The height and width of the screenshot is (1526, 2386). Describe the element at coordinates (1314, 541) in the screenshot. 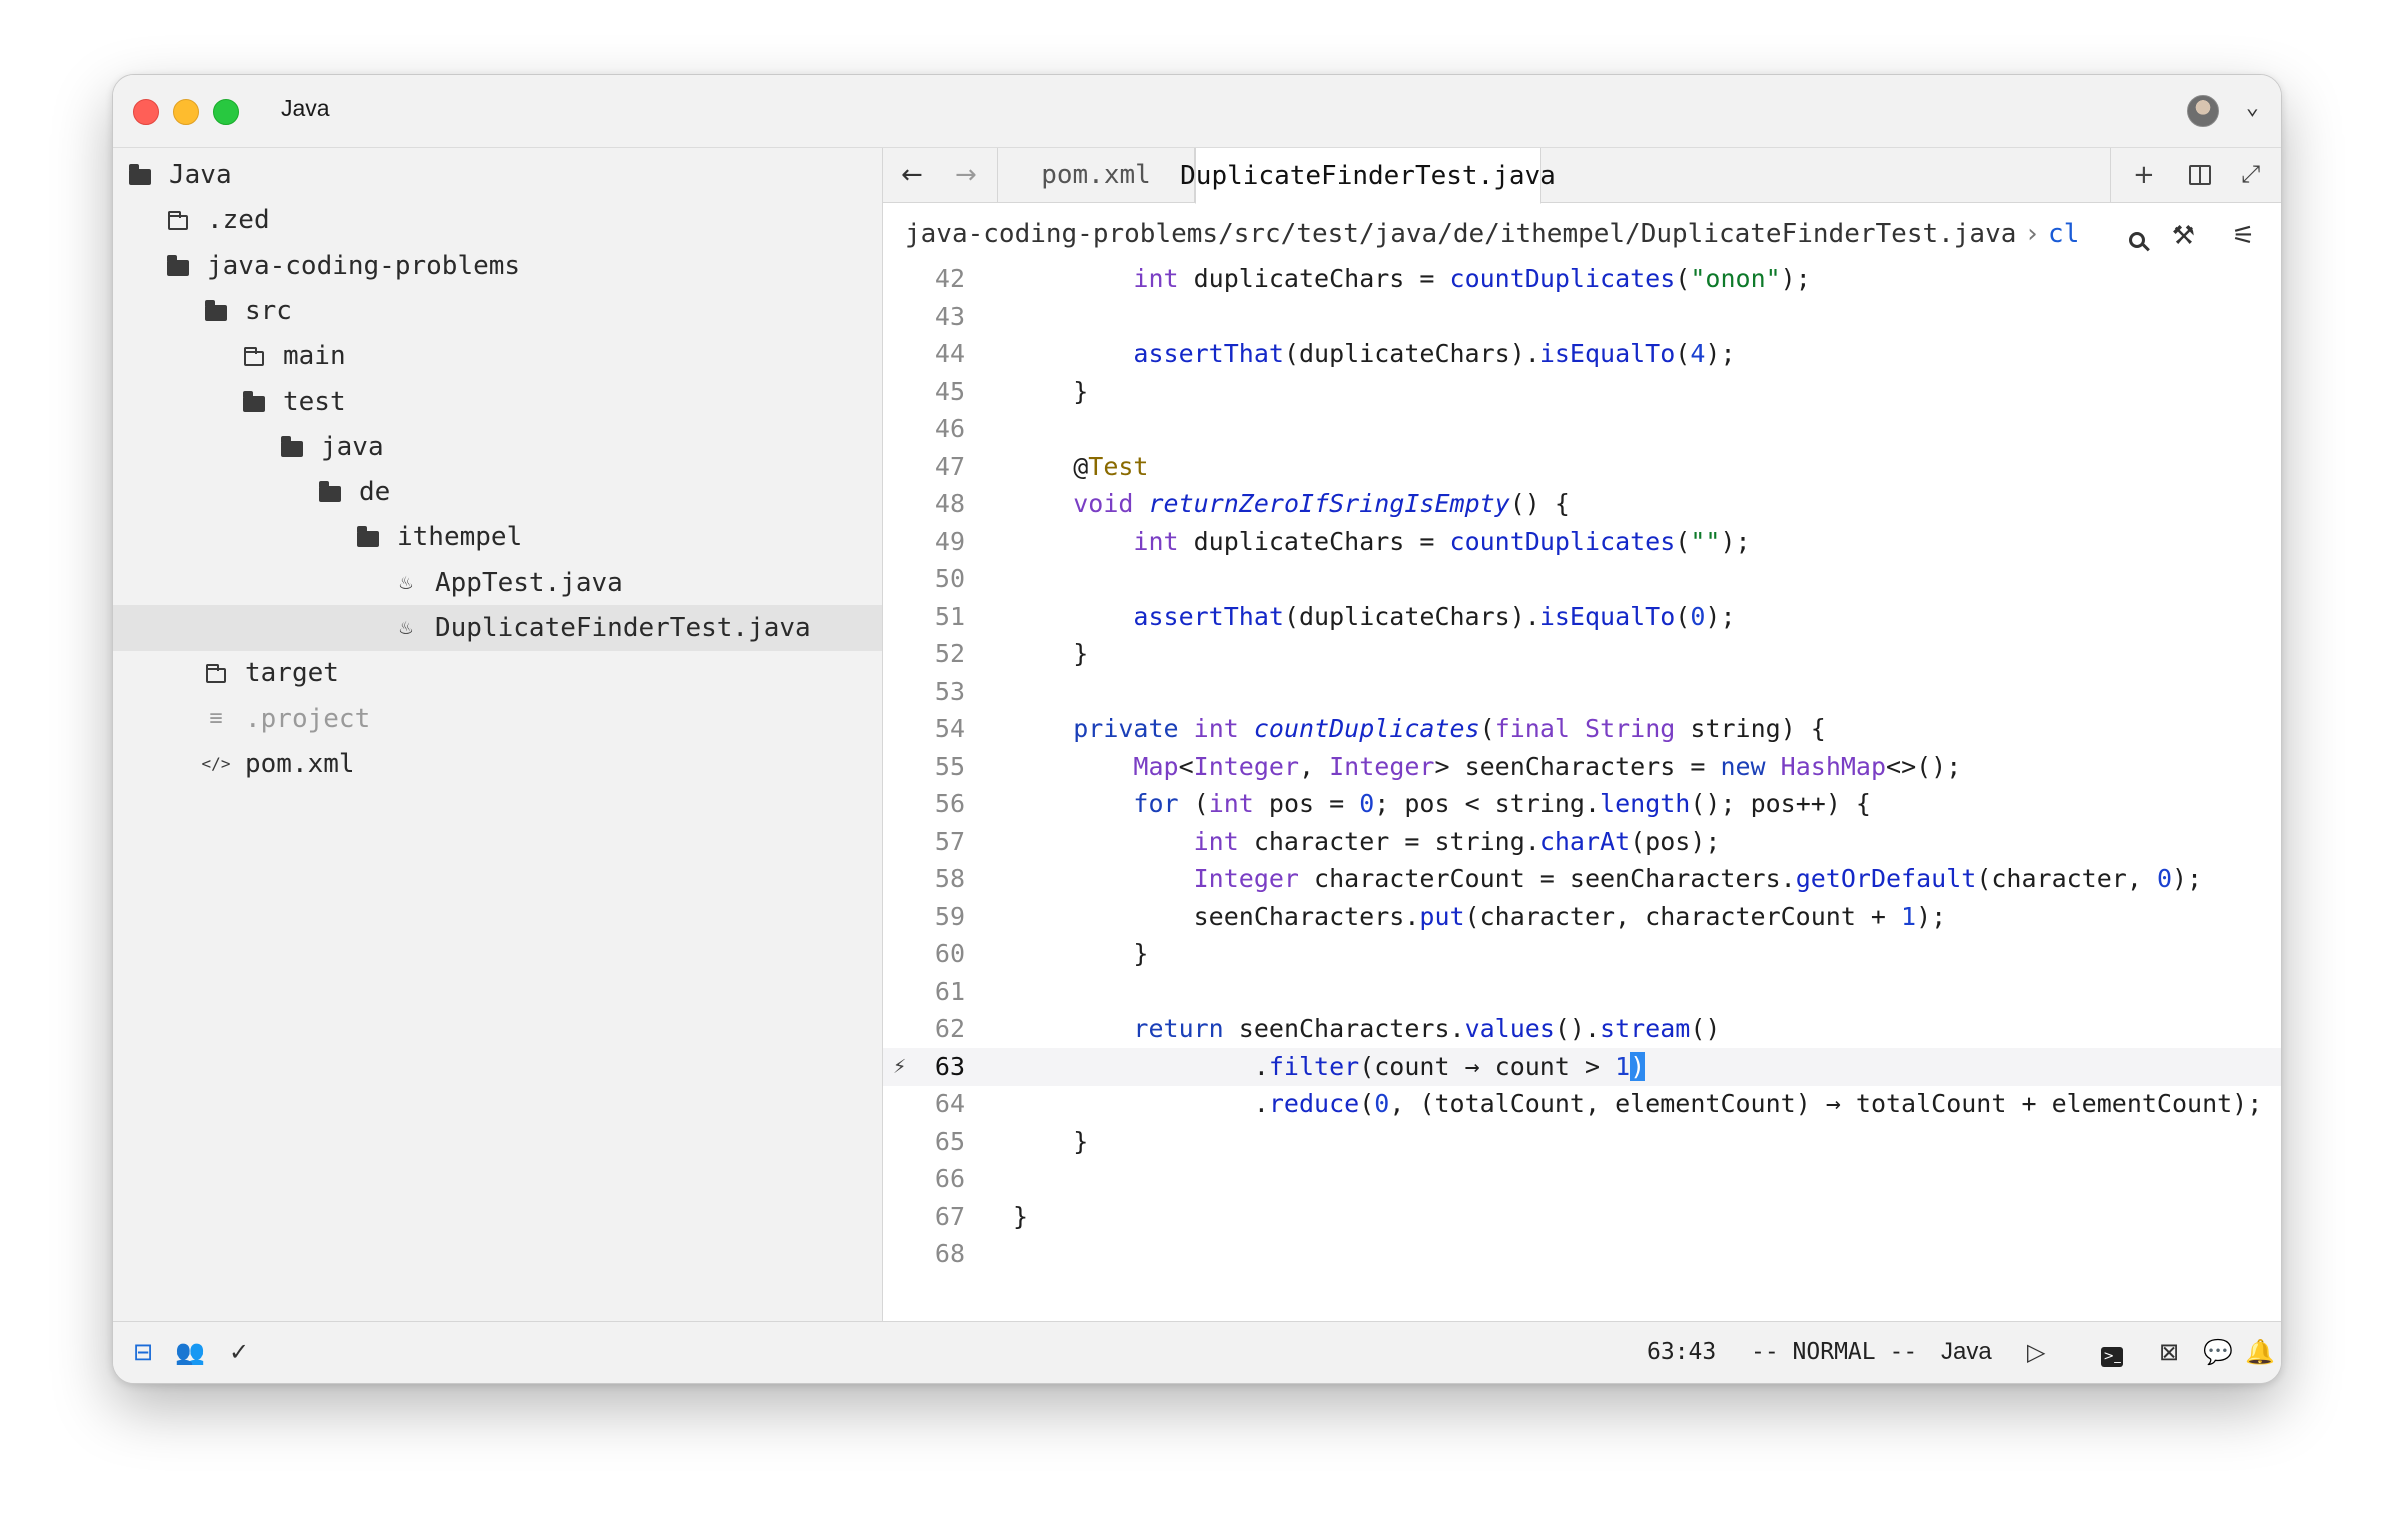

I see `code-token: duplicateChars =` at that location.